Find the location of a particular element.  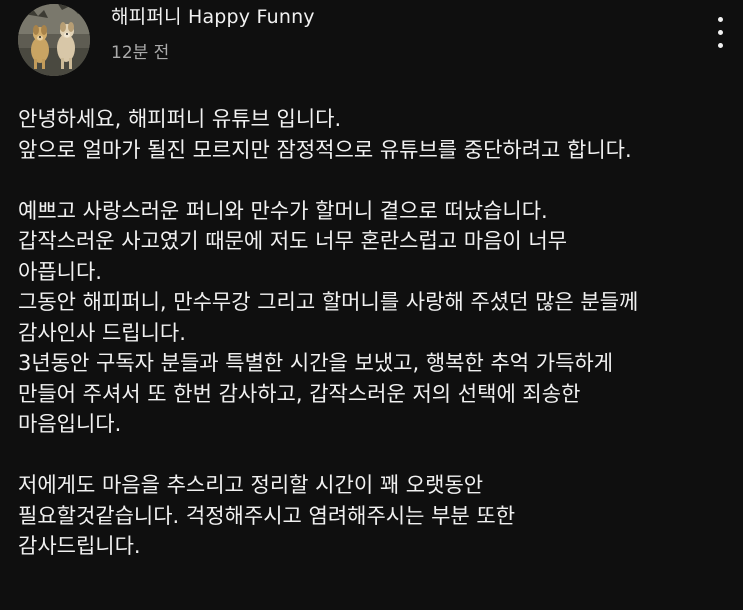

channel-name: 해피퍼니 Happy Funny is located at coordinates (213, 17).